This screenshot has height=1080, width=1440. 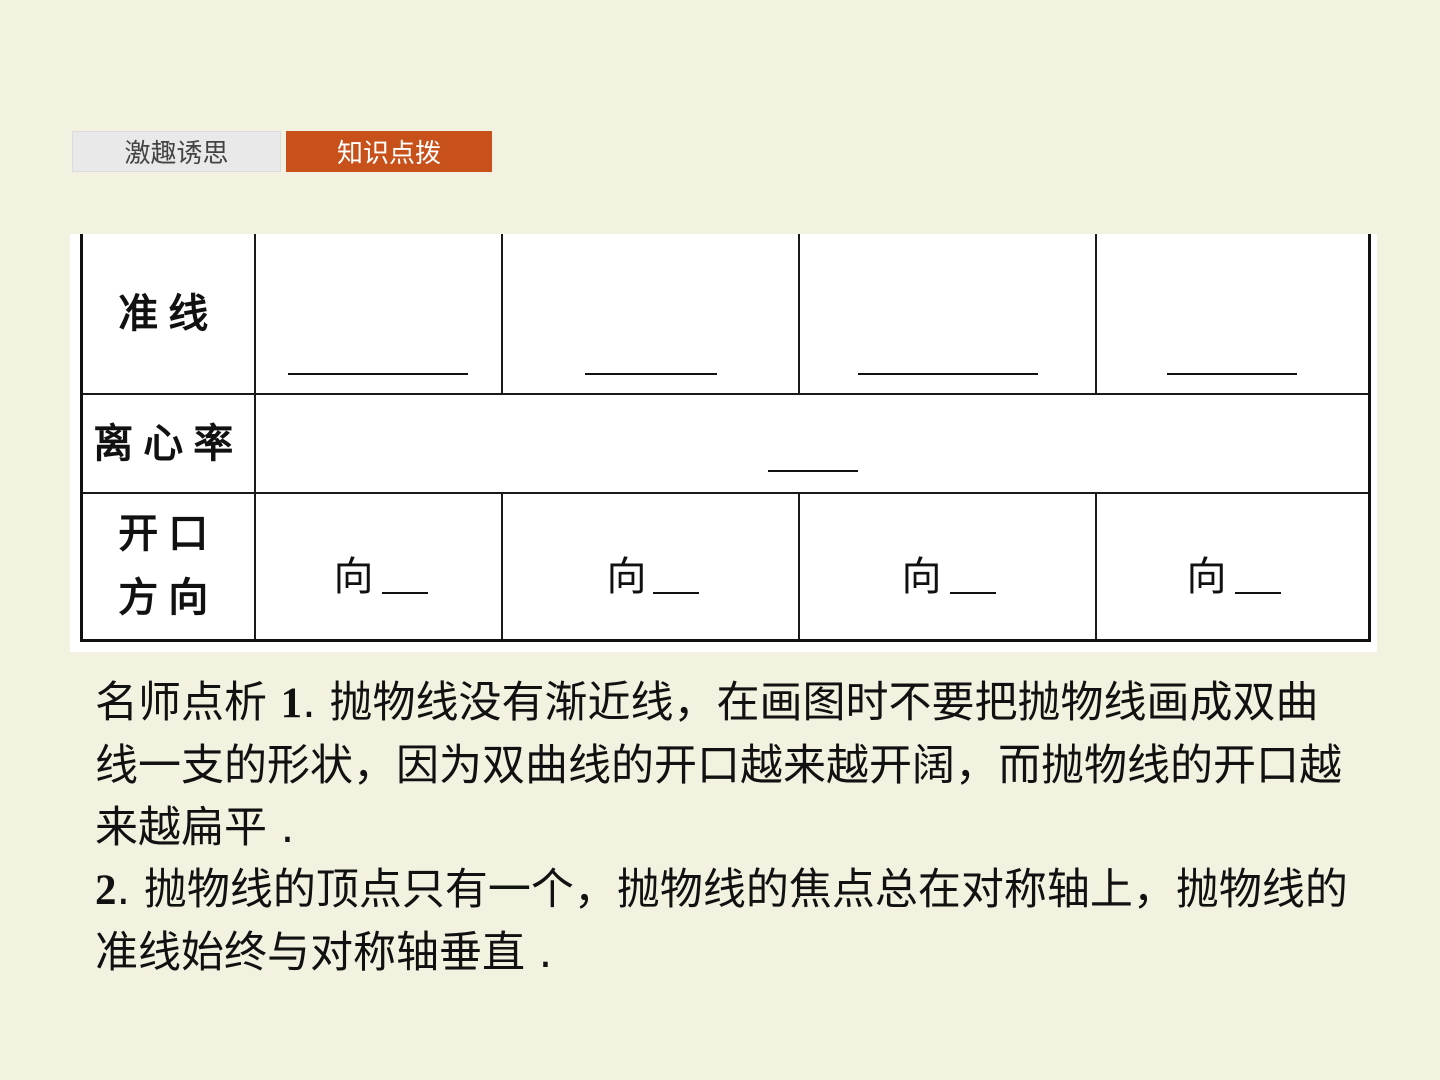 I want to click on table-row-directrix: 准线, so click(x=725, y=314).